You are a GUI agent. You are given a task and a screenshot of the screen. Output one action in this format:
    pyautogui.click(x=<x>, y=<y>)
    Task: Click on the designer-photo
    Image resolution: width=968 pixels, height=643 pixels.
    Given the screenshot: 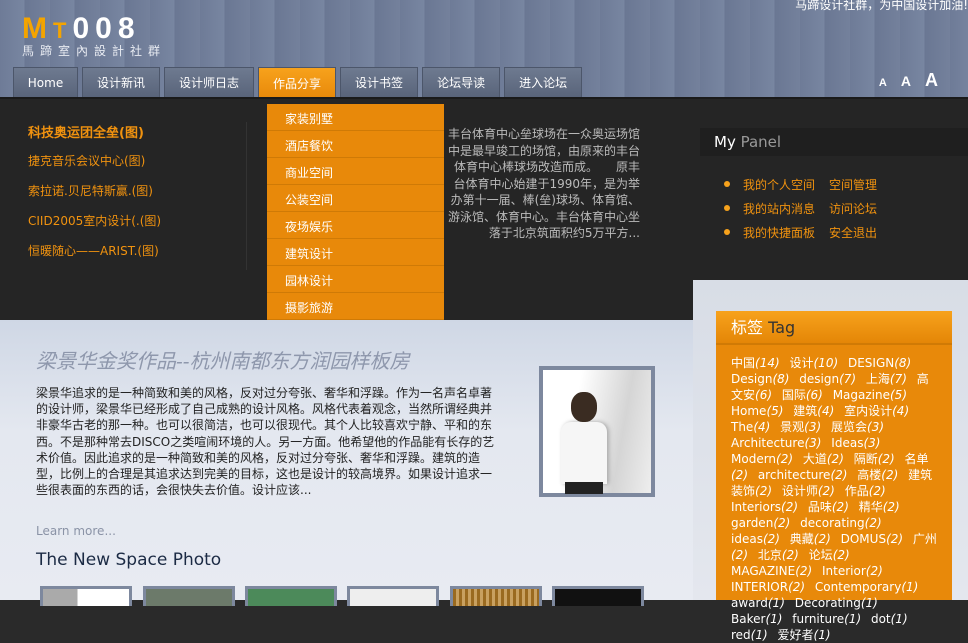 What is the action you would take?
    pyautogui.click(x=597, y=431)
    